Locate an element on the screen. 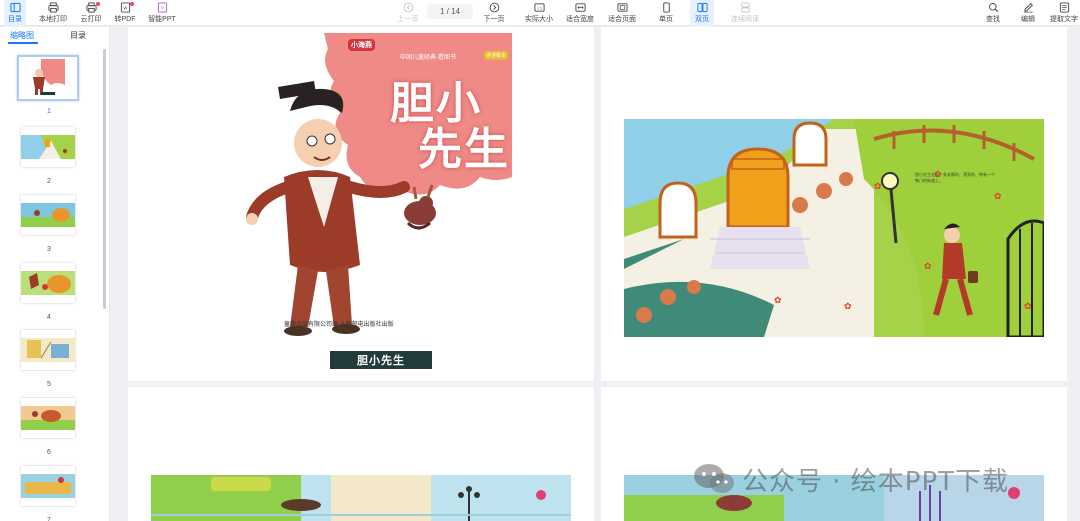 The image size is (1080, 521). thumbnail-number: 4 is located at coordinates (49, 317).